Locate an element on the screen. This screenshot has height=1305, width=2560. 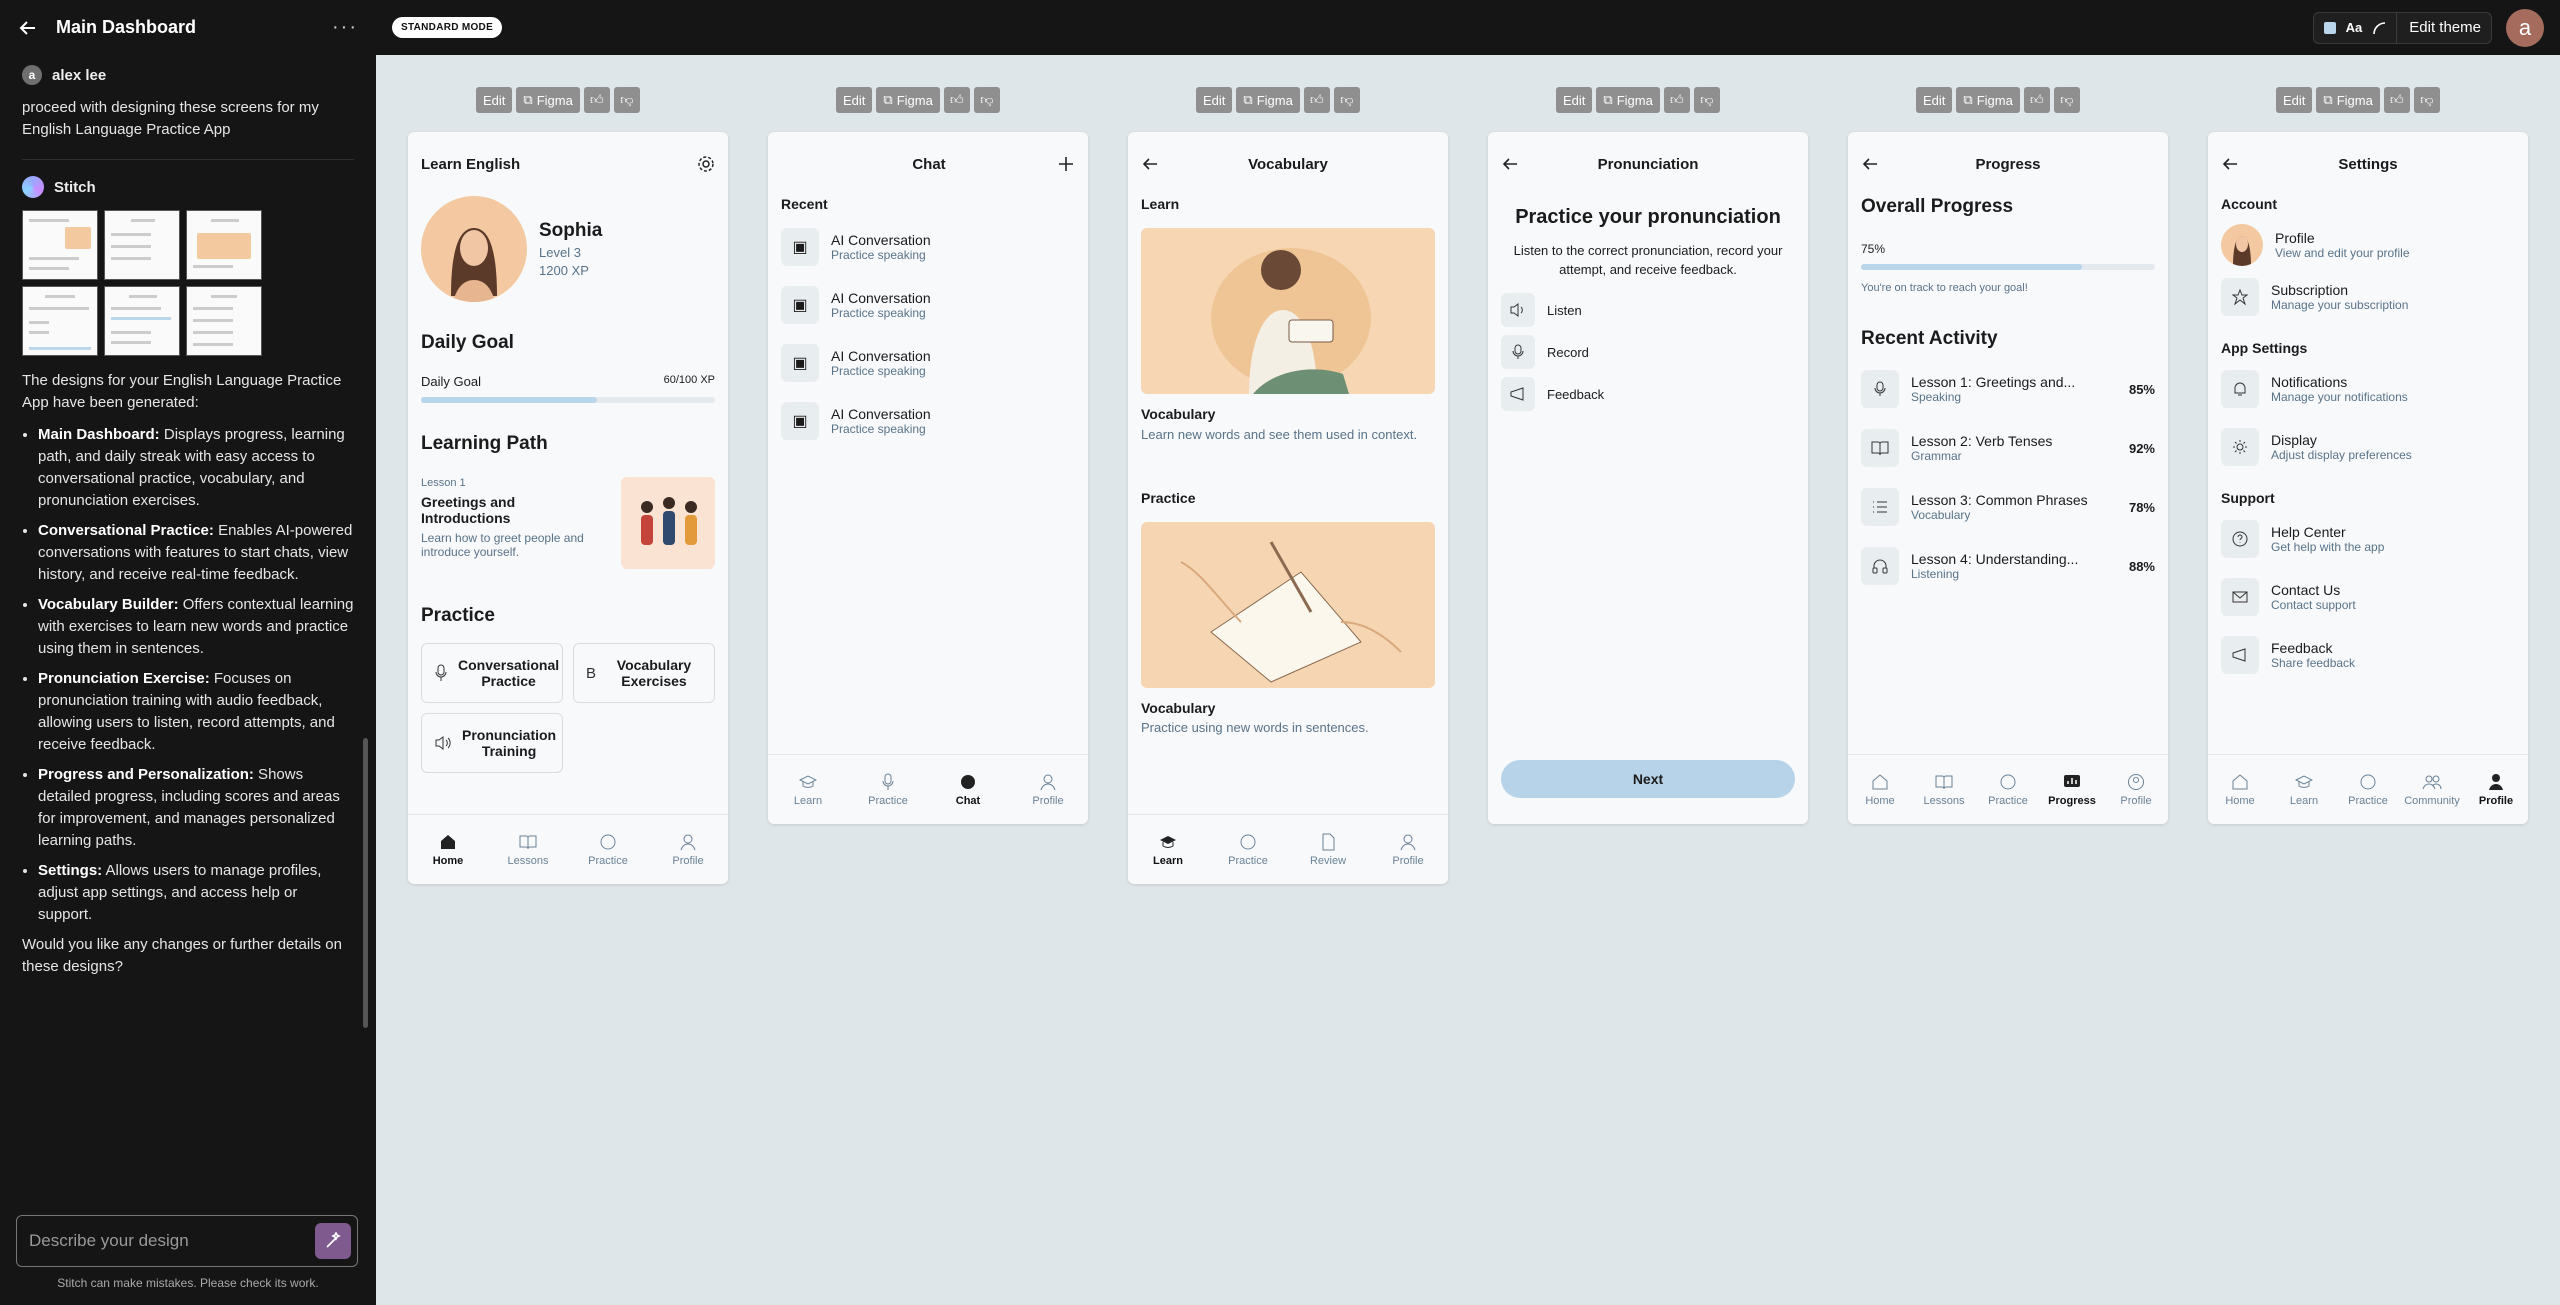
avatar is located at coordinates (474, 249).